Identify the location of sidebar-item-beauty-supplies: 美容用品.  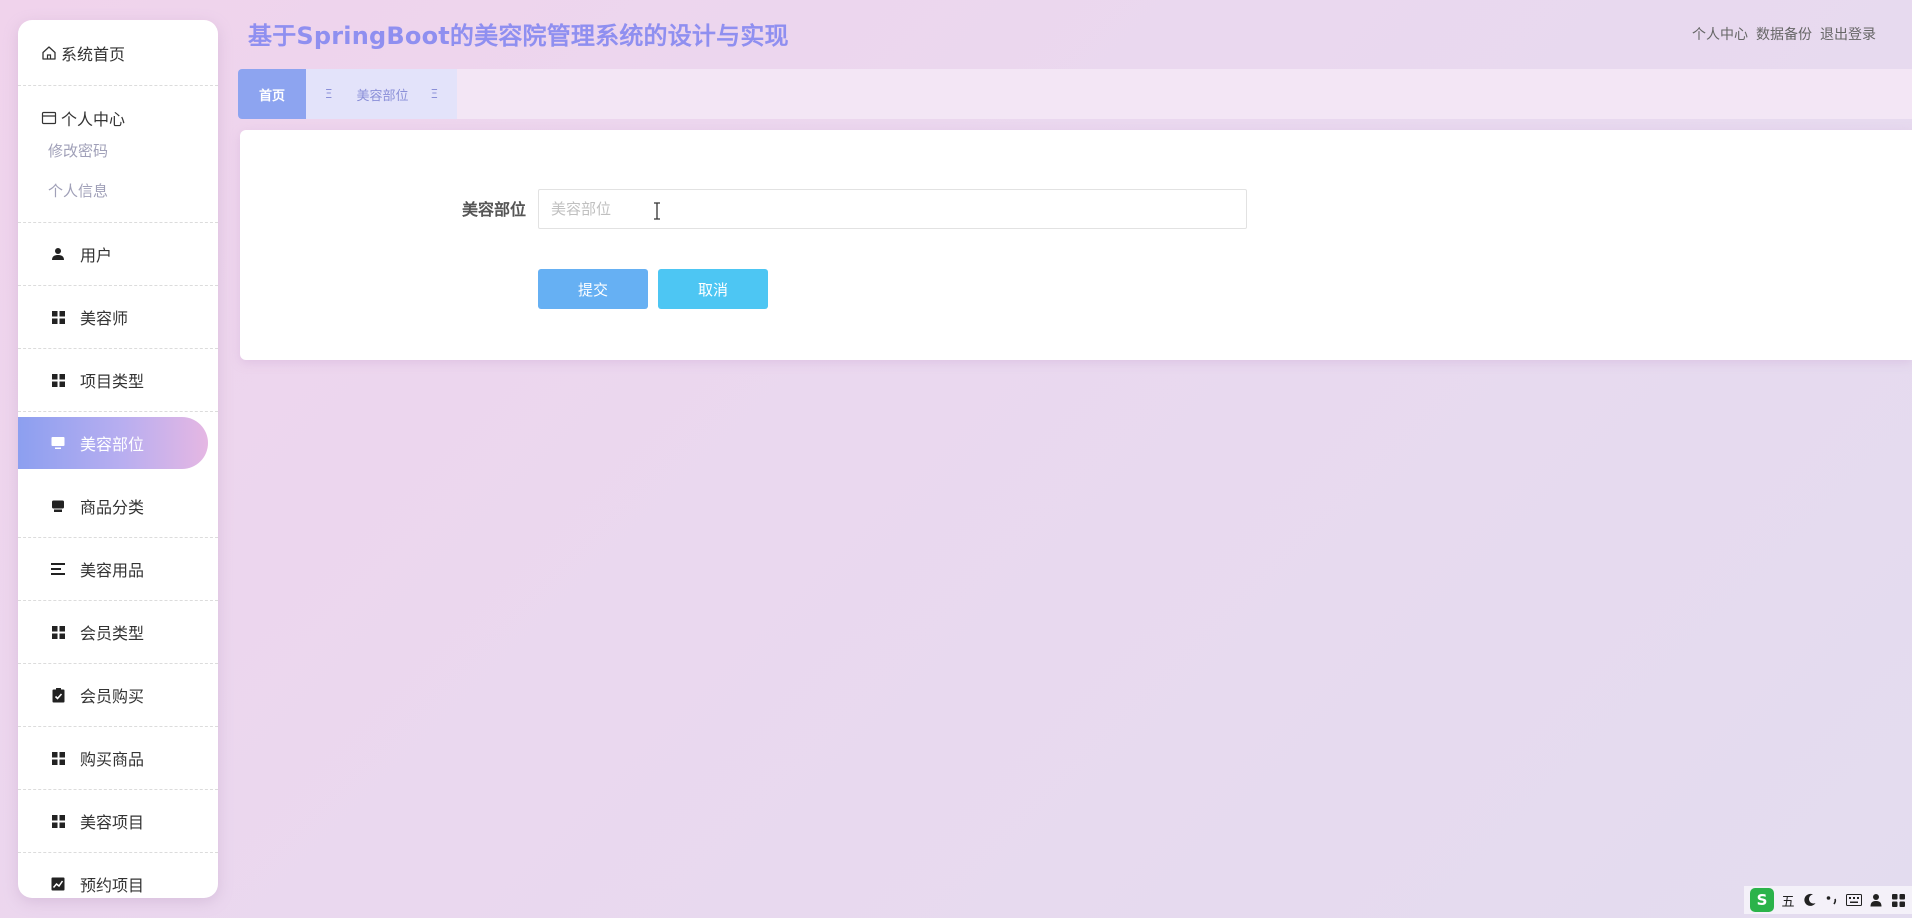
(118, 569).